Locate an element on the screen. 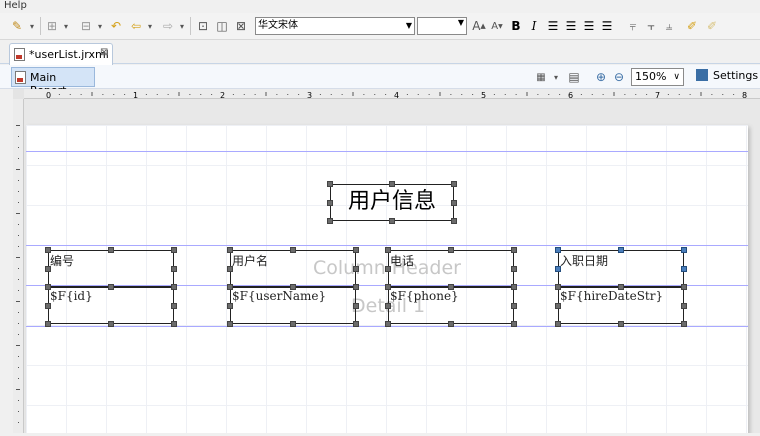 This screenshot has width=760, height=436. field-hire-date: $F{hireDateStr} is located at coordinates (621, 305).